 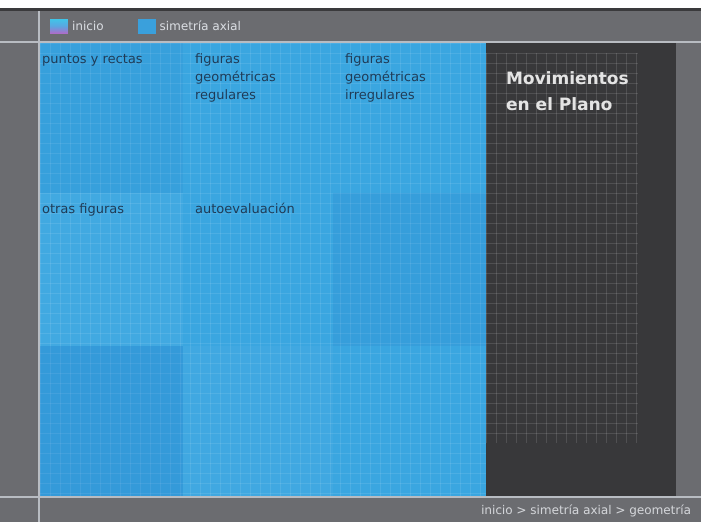 I want to click on menu-tile: figuras geométricas regulares, so click(x=240, y=118).